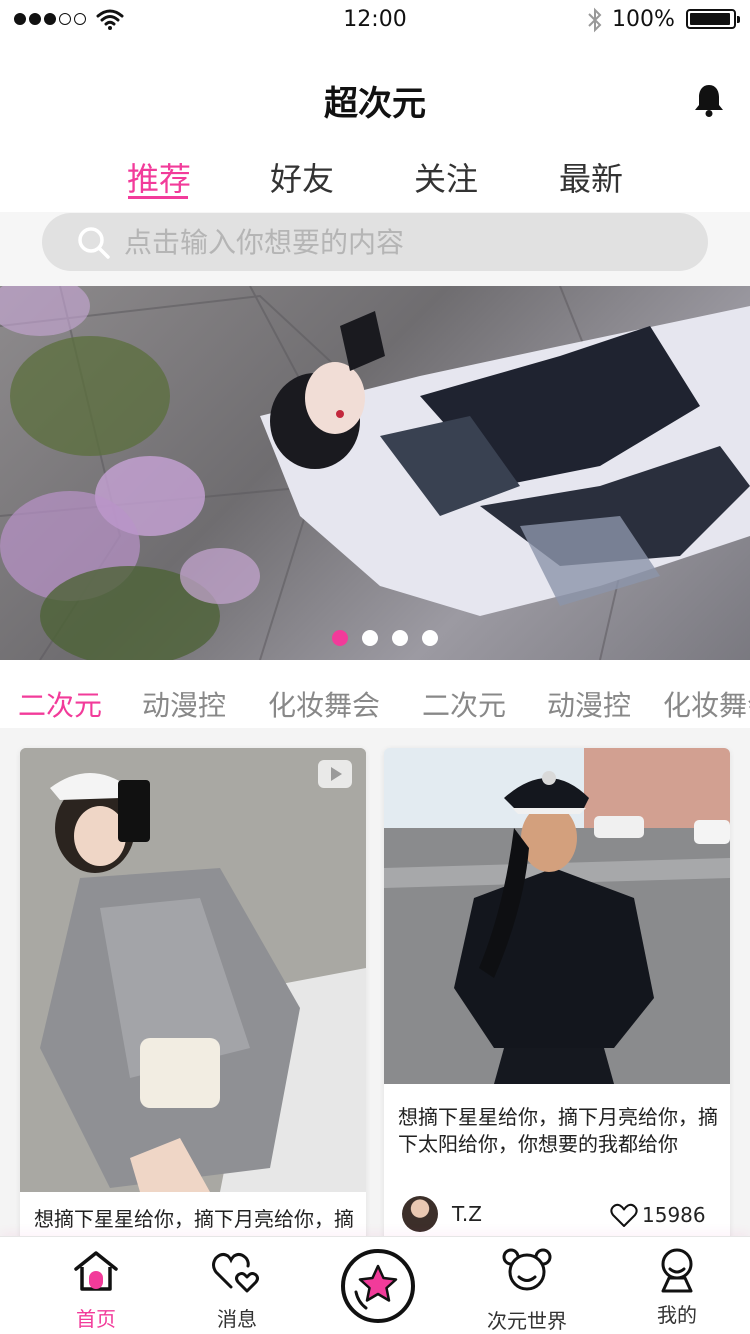 The width and height of the screenshot is (750, 1334). I want to click on avatar, so click(420, 1214).